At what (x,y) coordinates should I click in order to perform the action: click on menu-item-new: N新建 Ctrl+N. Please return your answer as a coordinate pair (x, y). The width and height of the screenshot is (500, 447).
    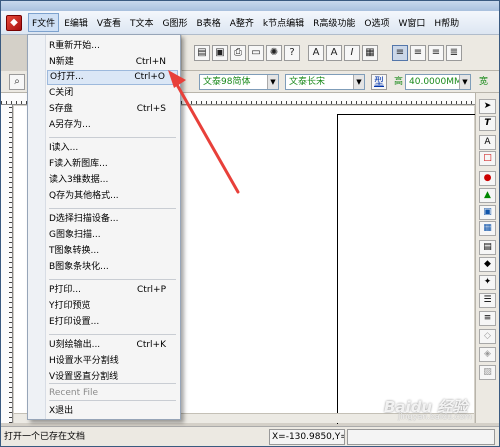
    Looking at the image, I should click on (112, 62).